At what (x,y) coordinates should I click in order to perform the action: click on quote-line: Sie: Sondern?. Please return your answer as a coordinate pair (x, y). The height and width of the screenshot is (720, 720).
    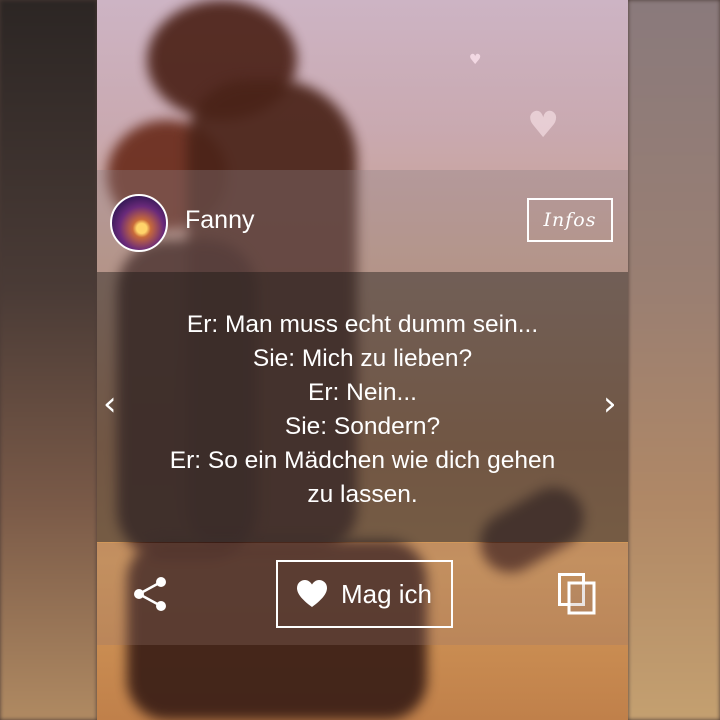
    Looking at the image, I should click on (362, 426).